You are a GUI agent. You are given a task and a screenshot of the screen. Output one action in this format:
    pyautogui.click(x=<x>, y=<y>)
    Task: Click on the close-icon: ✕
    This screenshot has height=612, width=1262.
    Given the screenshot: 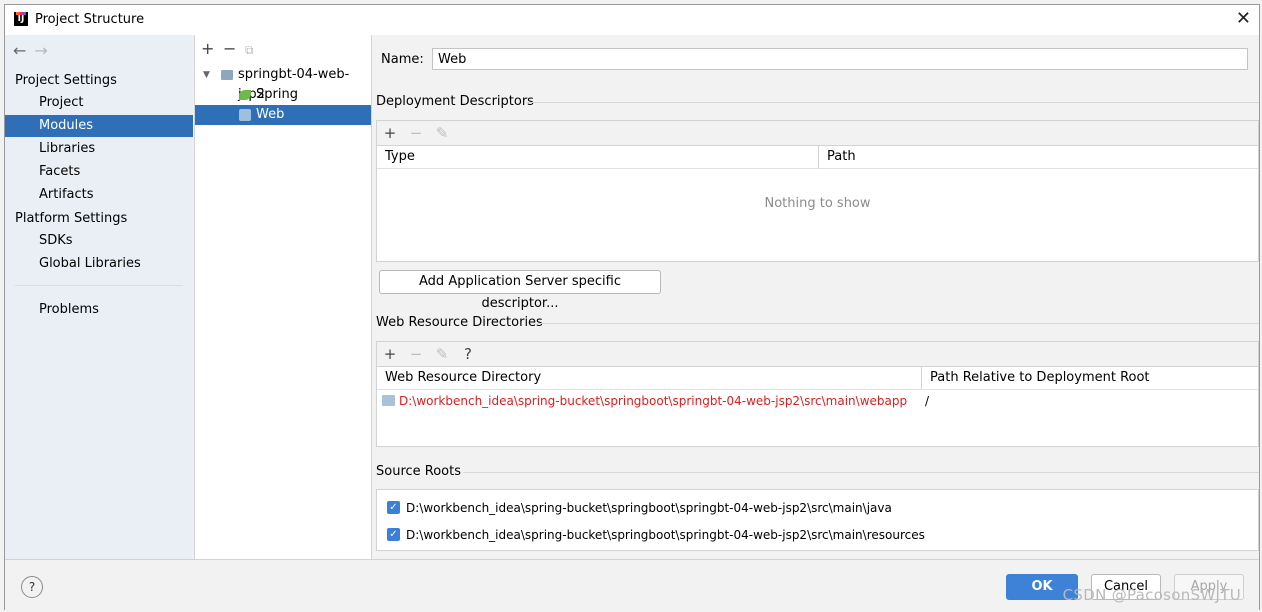 What is the action you would take?
    pyautogui.click(x=1243, y=18)
    